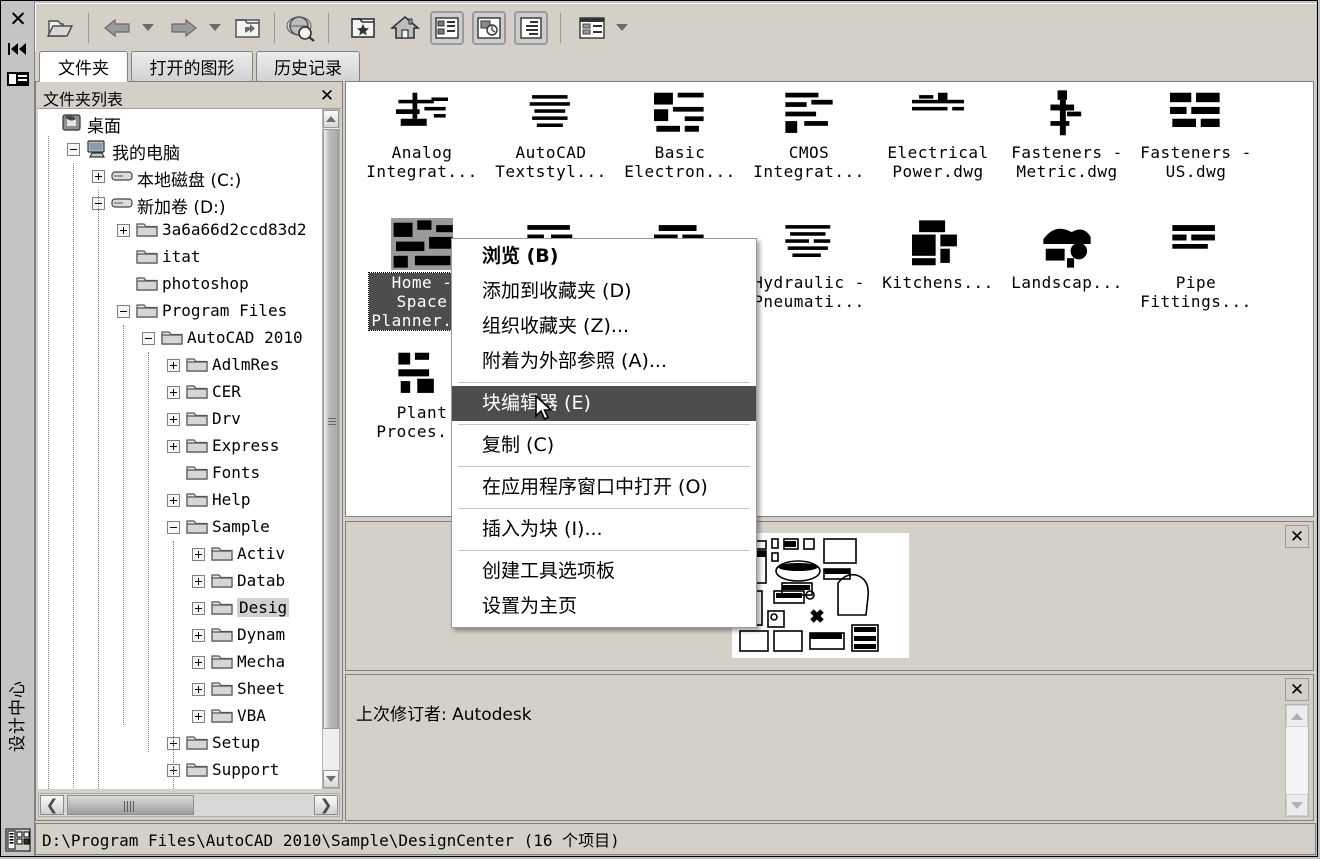 The height and width of the screenshot is (859, 1320). Describe the element at coordinates (604, 445) in the screenshot. I see `context-menu-item: 复制 (C)` at that location.